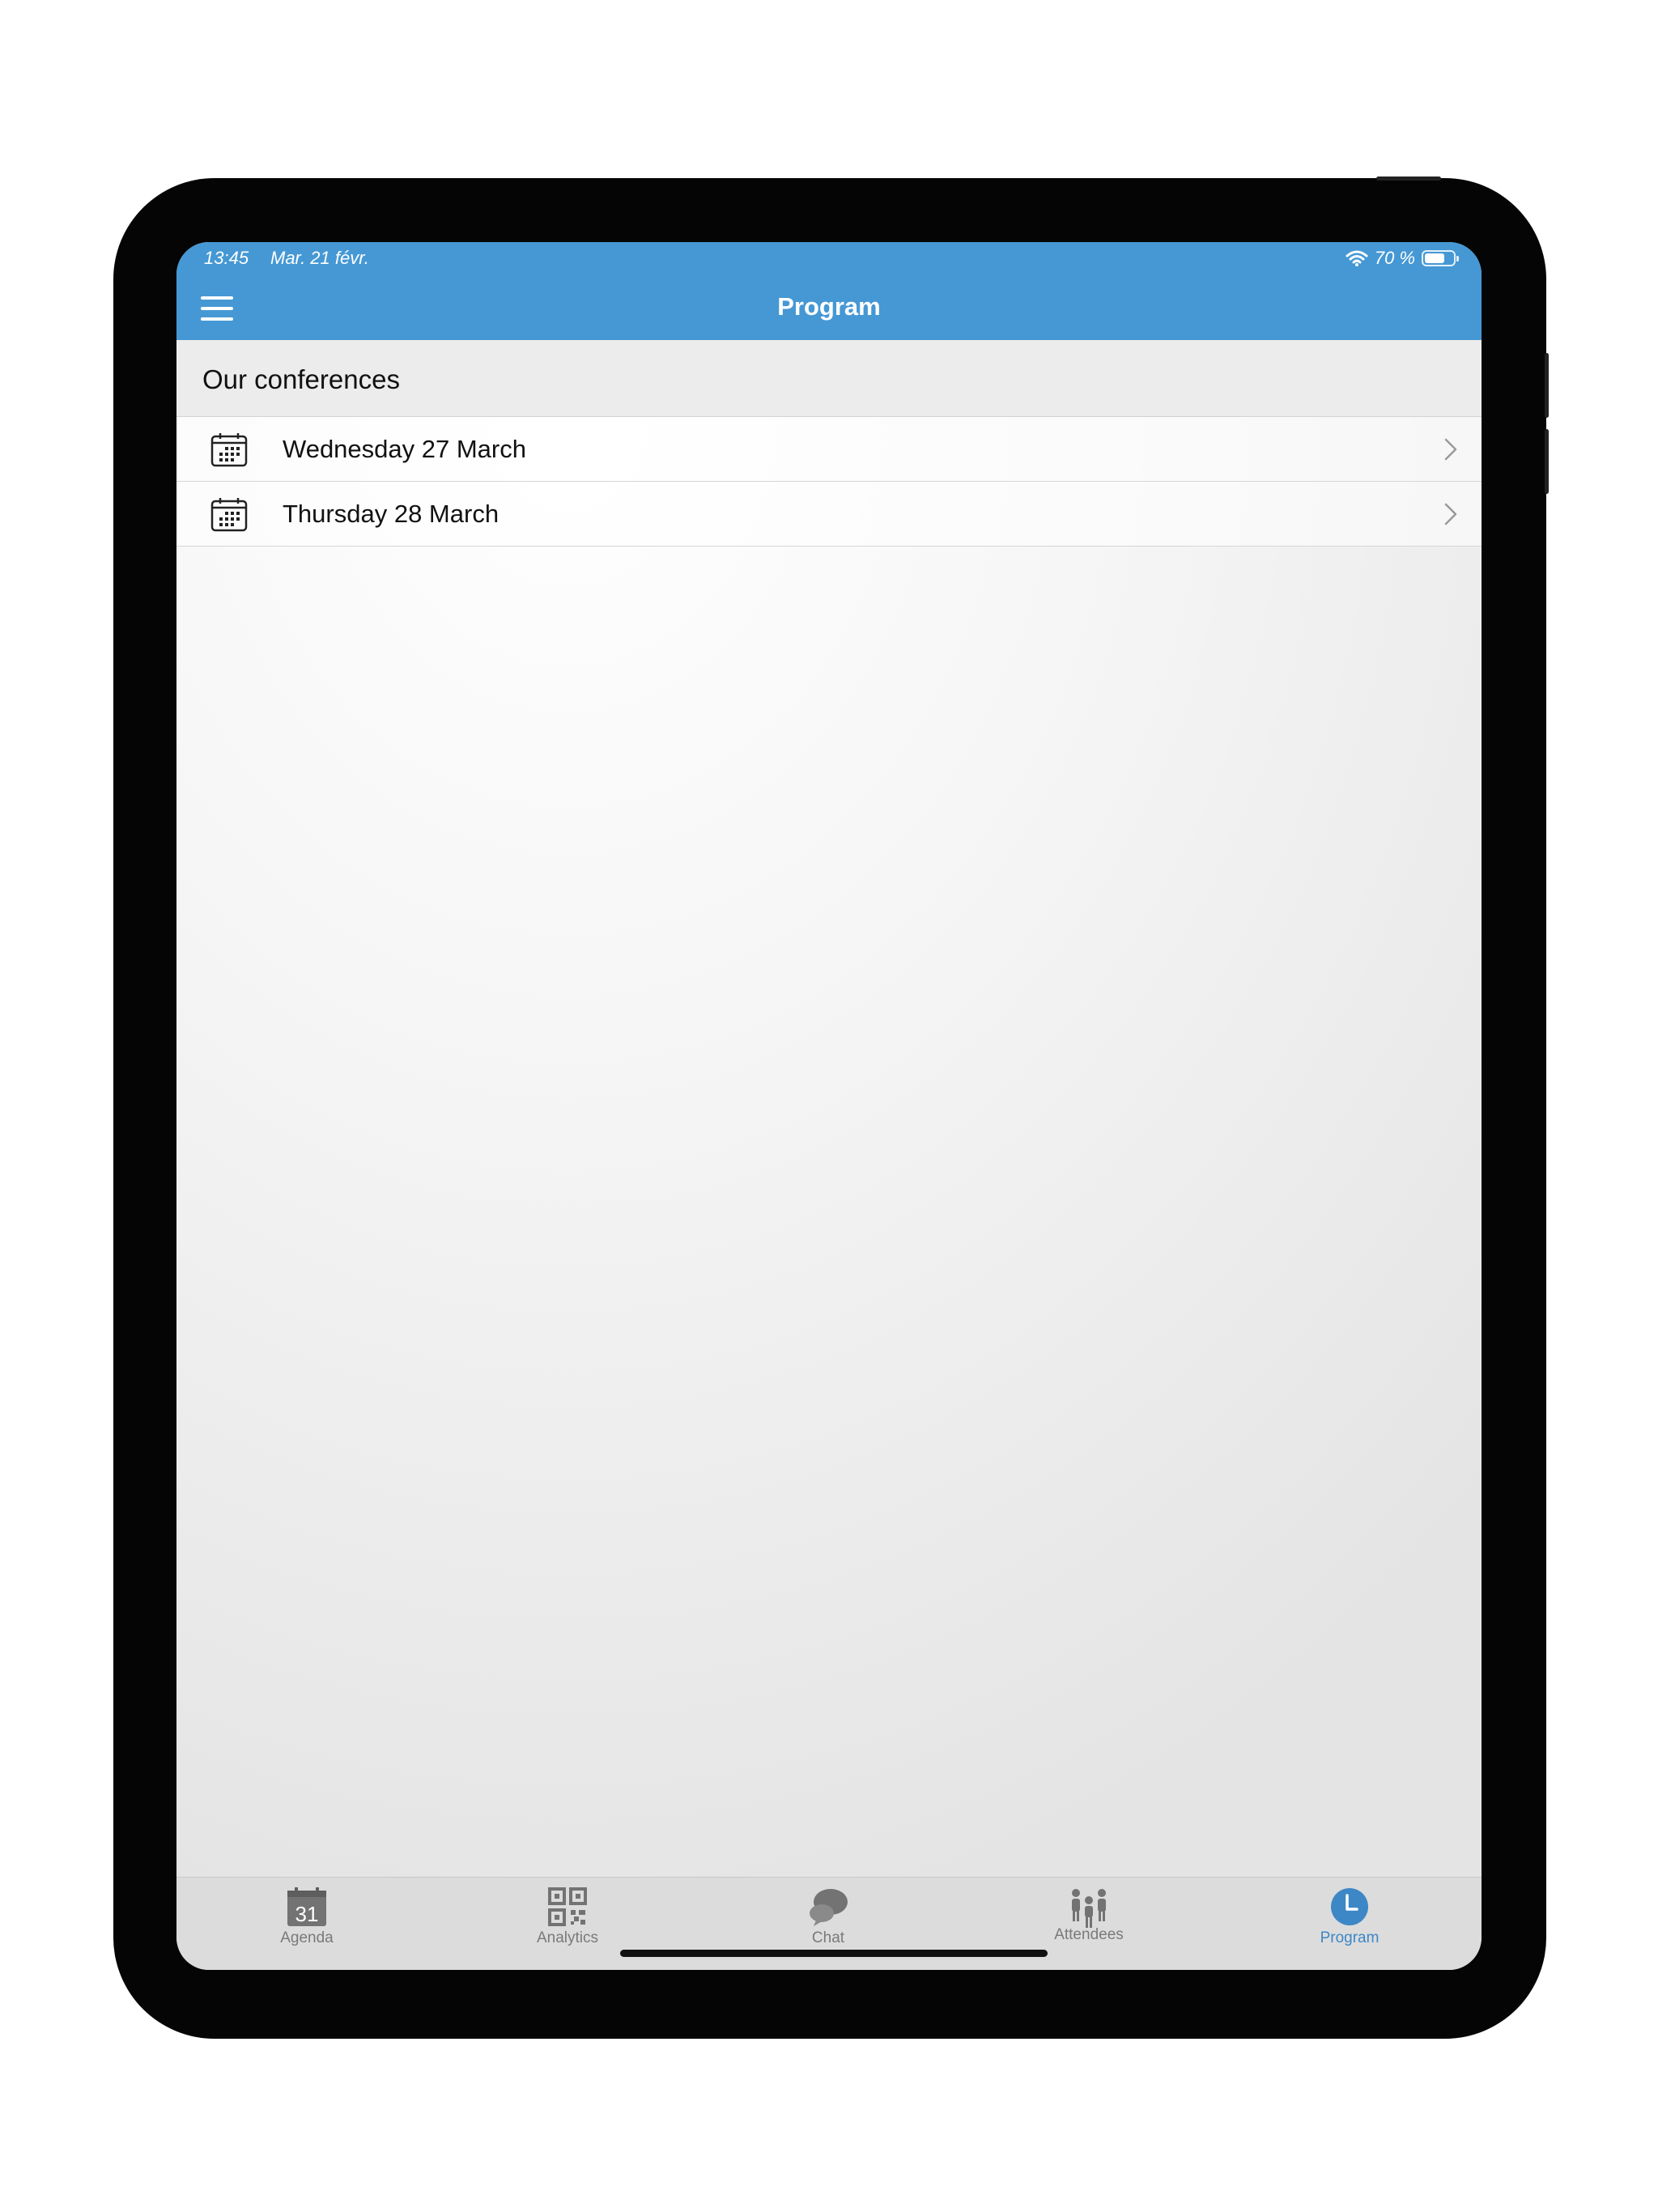 The height and width of the screenshot is (2212, 1658). Describe the element at coordinates (829, 379) in the screenshot. I see `section-header: Our conferences` at that location.